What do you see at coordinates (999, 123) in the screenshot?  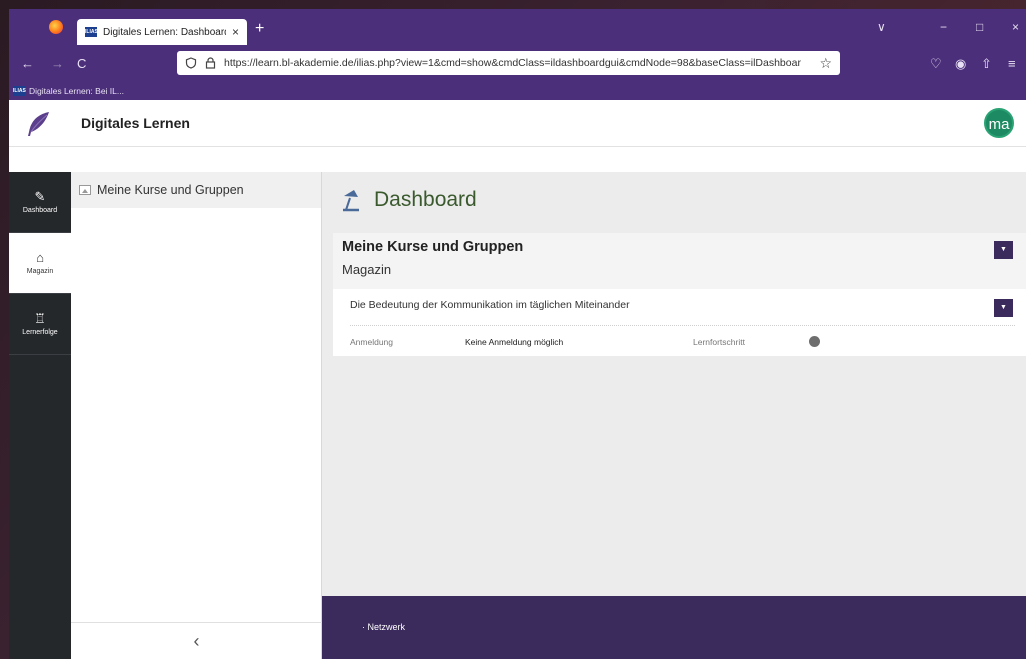 I see `avatar: ma` at bounding box center [999, 123].